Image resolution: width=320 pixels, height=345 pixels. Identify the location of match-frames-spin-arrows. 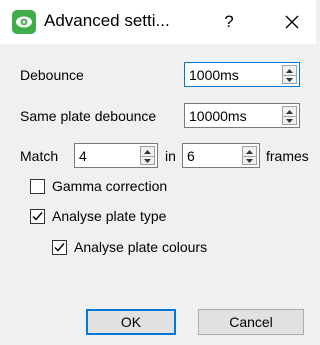
(249, 155).